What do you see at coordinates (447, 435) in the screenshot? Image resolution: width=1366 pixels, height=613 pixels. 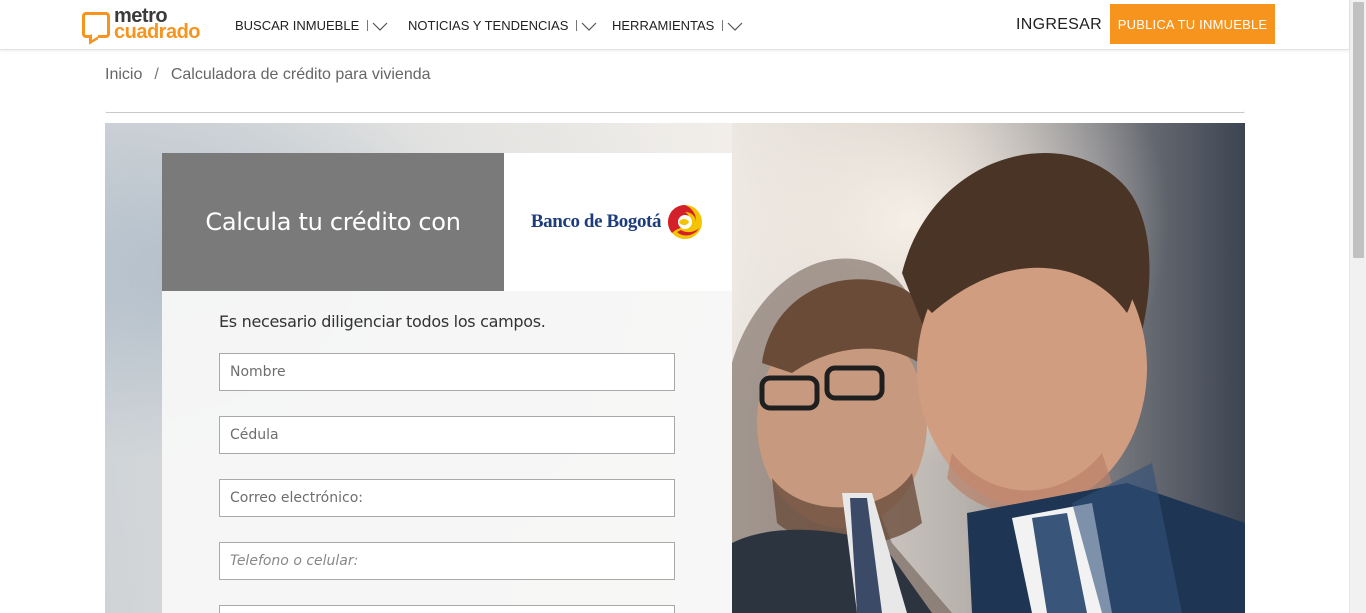 I see `id-number-field` at bounding box center [447, 435].